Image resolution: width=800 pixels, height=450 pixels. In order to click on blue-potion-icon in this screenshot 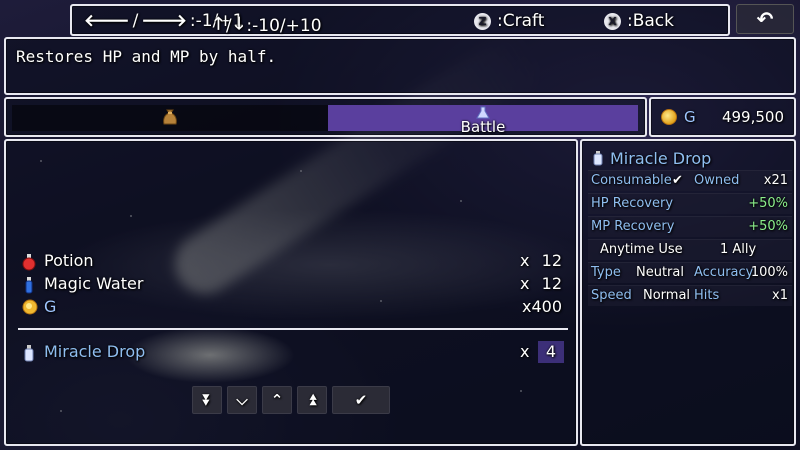, I will do `click(29, 287)`.